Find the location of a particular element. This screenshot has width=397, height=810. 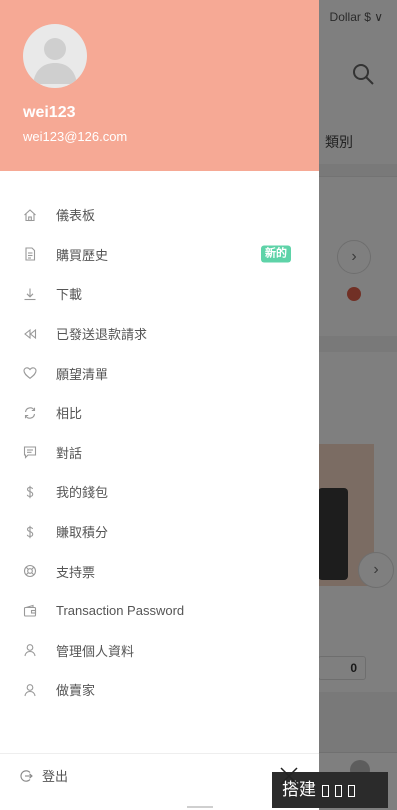

logout-label: 登出 is located at coordinates (55, 776).